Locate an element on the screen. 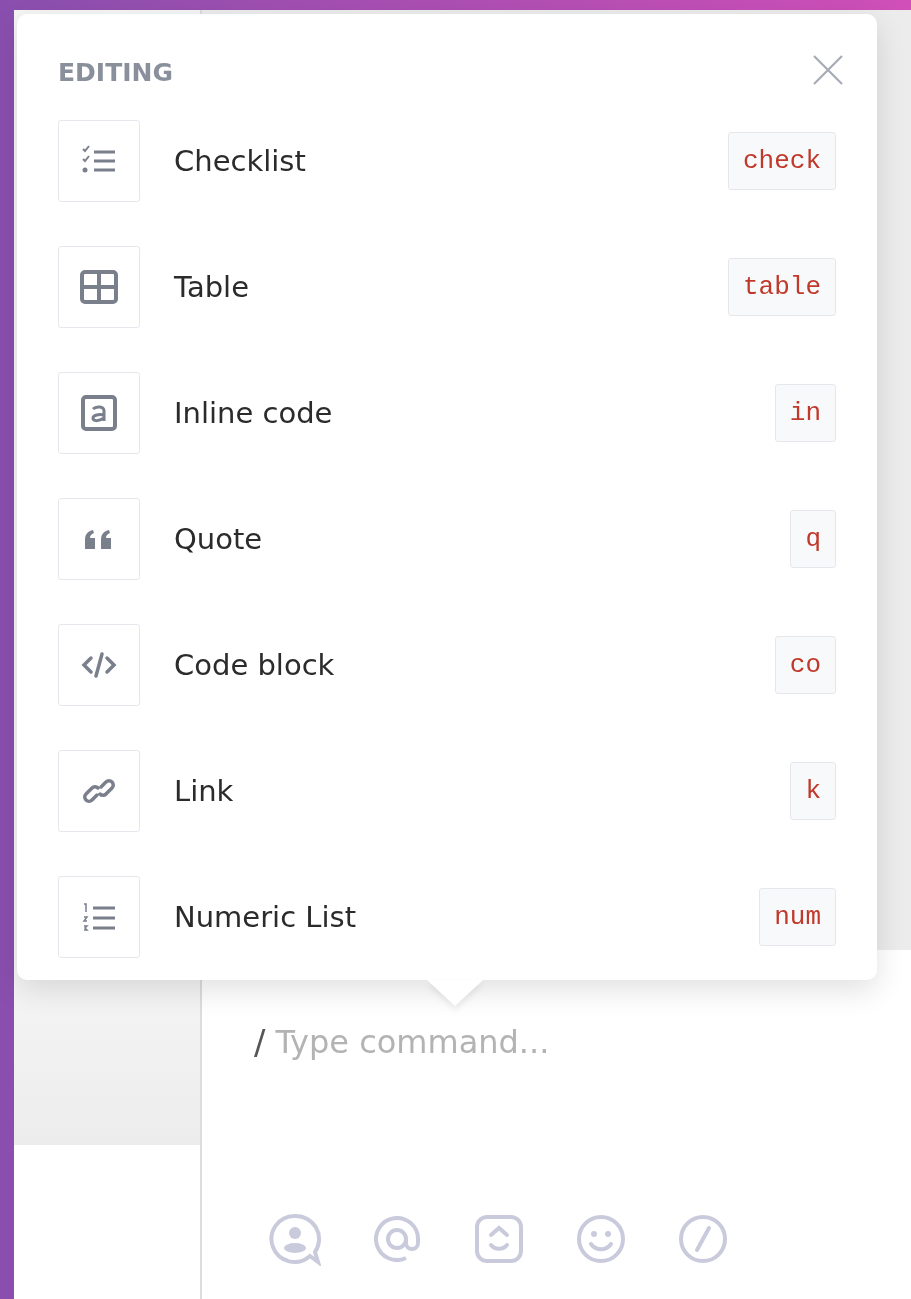 This screenshot has height=1299, width=911. menu-item-label: Numeric List is located at coordinates (467, 917).